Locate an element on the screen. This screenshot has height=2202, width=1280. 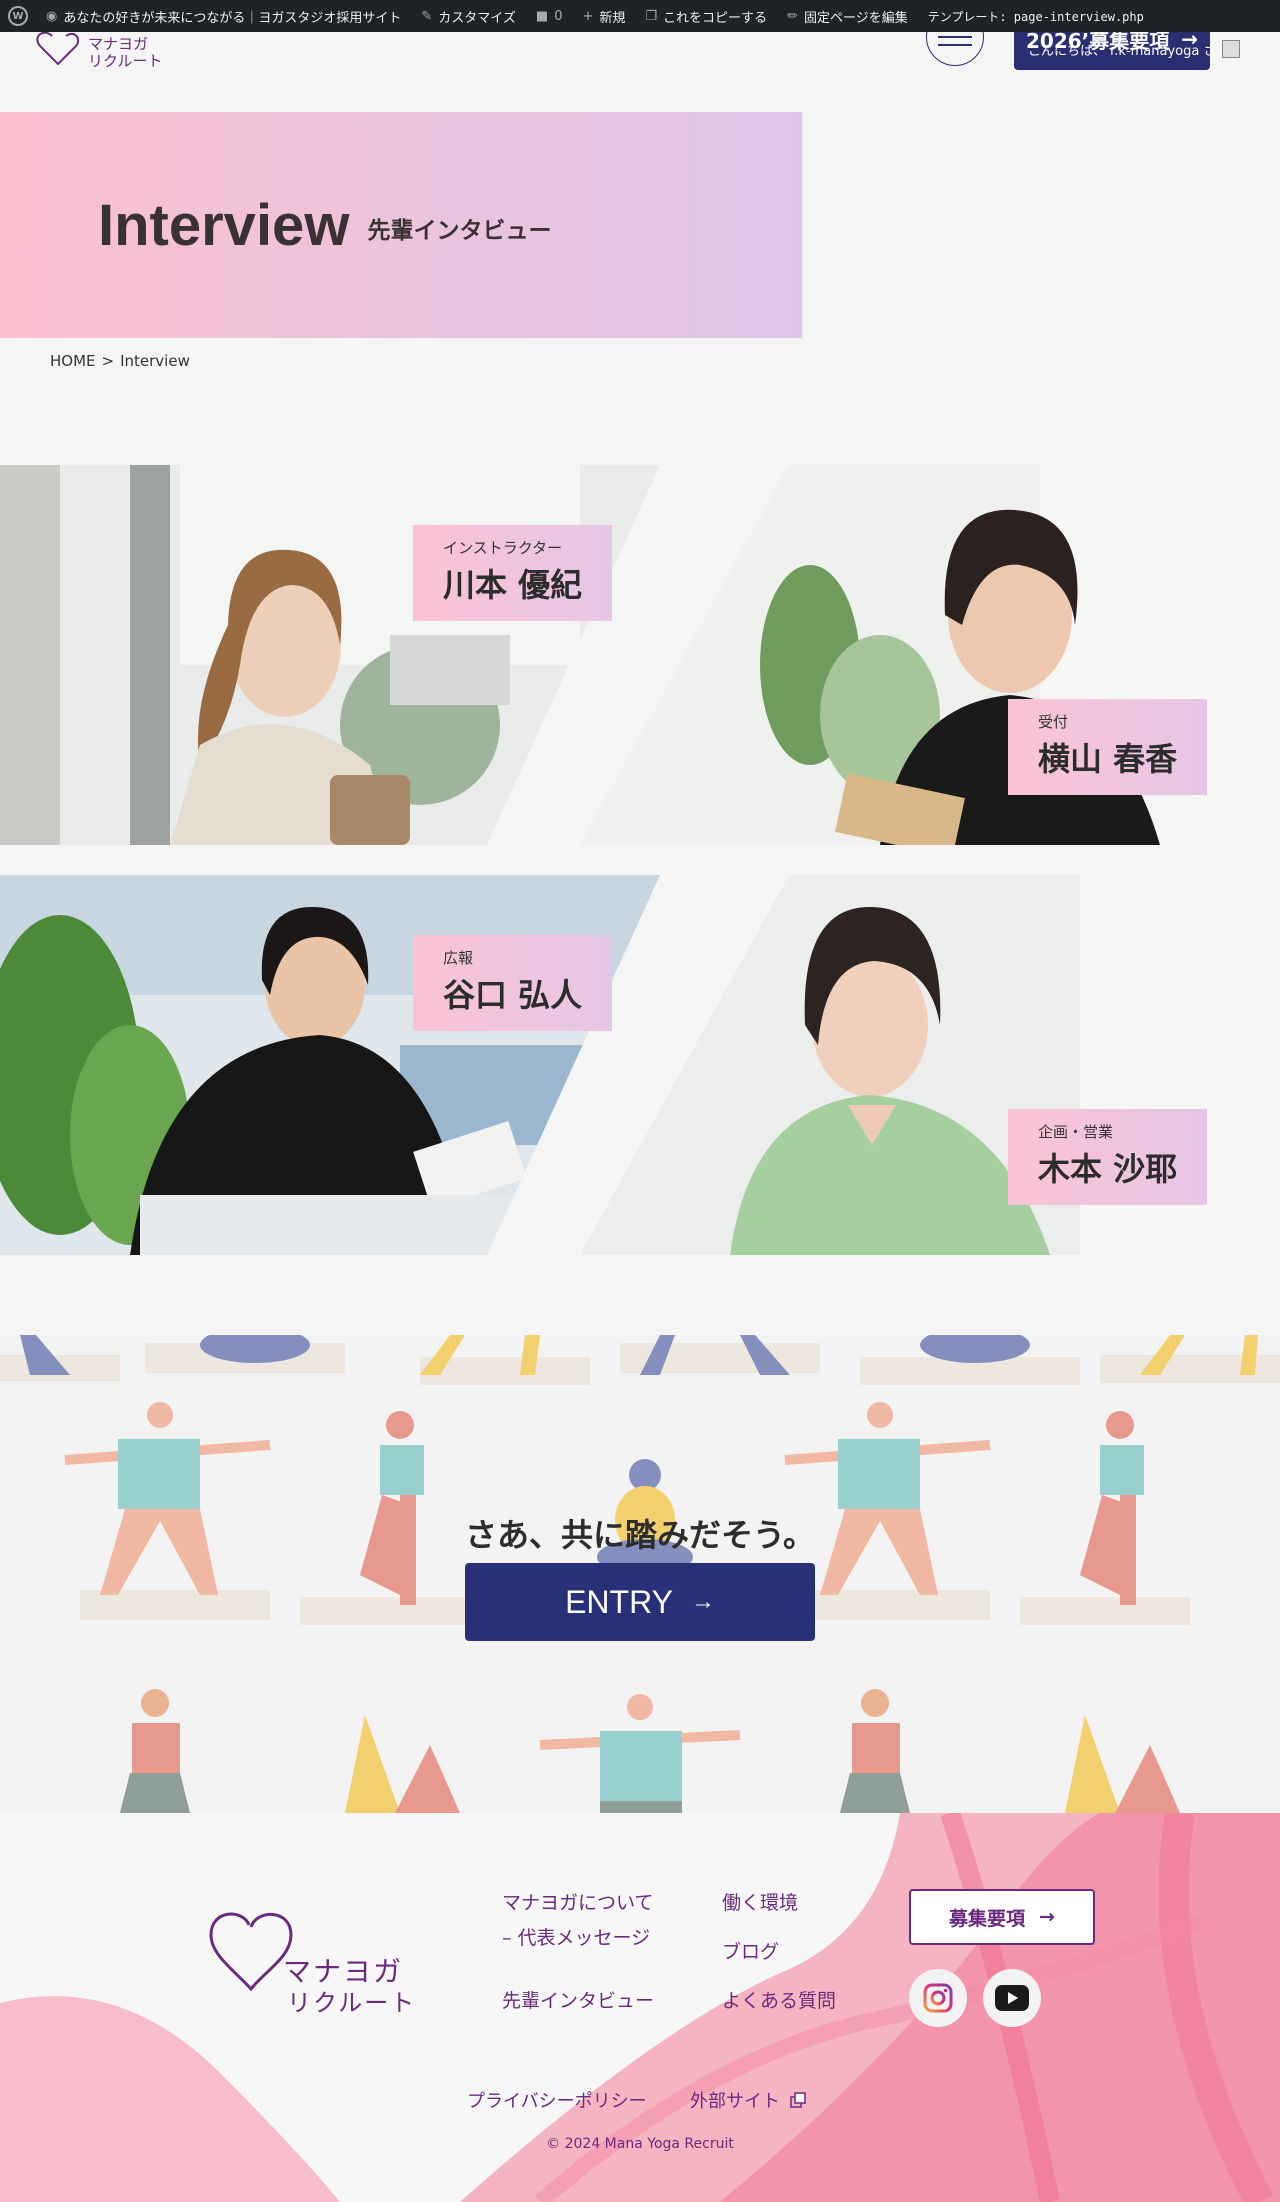
breadcrumb-home: HOME is located at coordinates (73, 361).